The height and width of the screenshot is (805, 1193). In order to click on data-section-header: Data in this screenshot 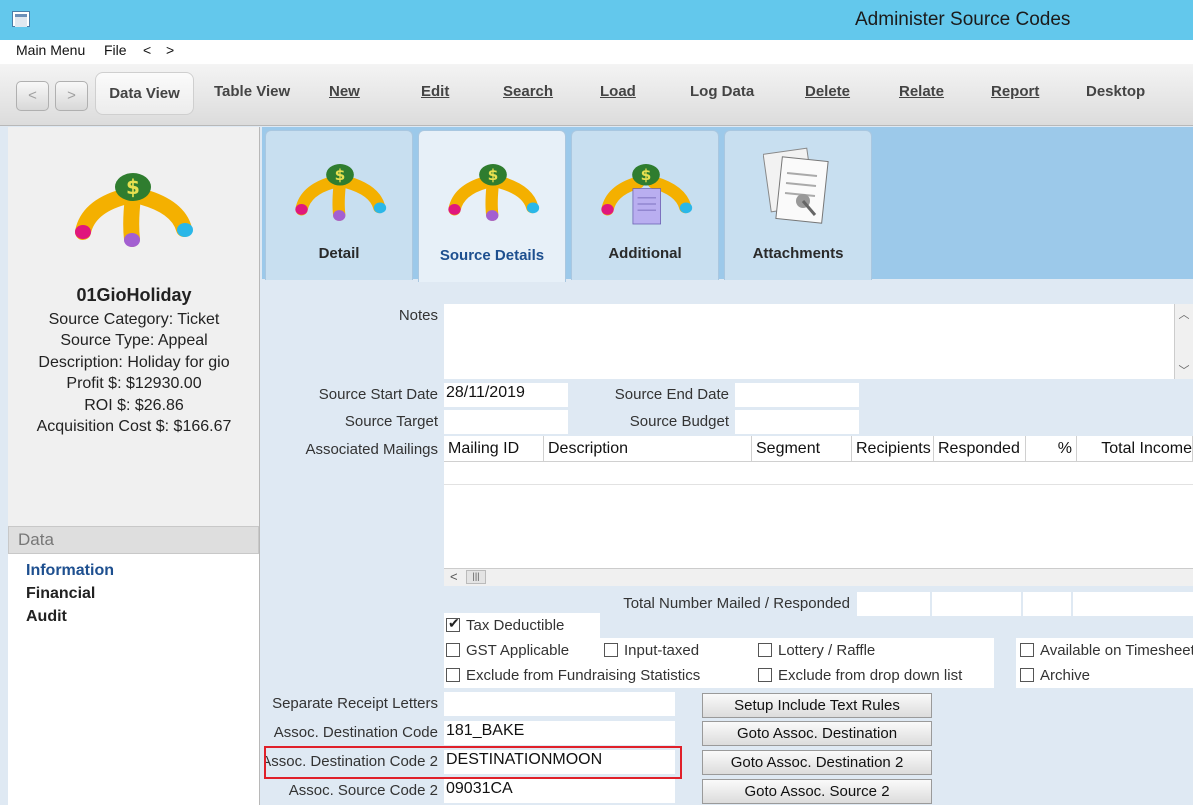, I will do `click(133, 540)`.